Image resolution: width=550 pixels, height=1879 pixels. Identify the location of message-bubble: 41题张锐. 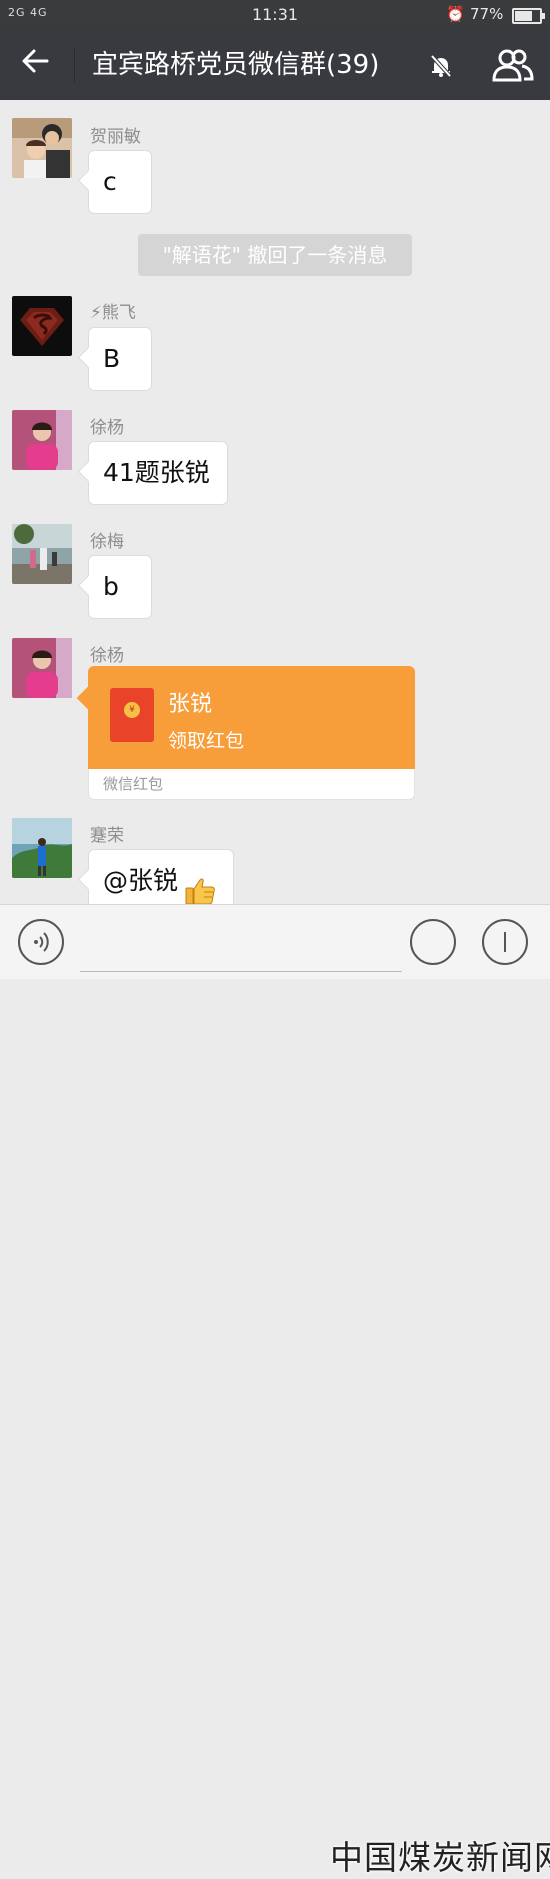
(158, 473).